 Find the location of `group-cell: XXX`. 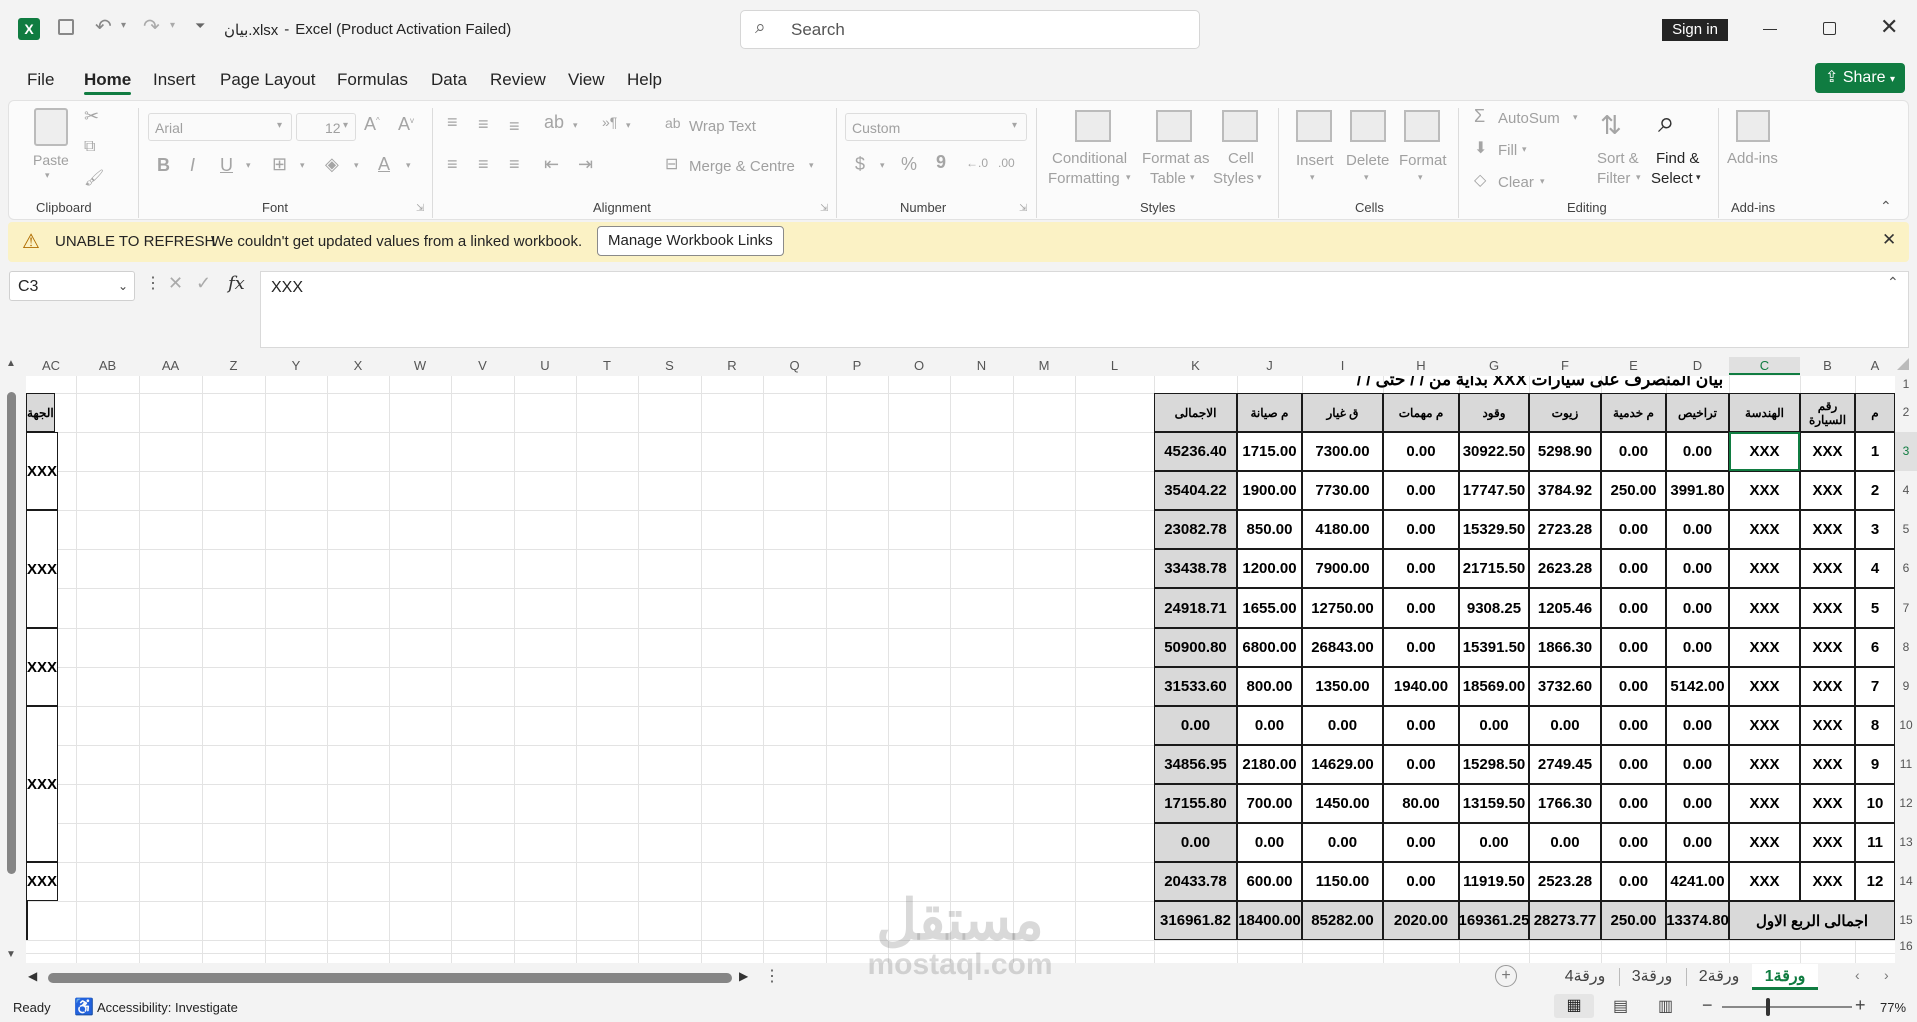

group-cell: XXX is located at coordinates (42, 471).